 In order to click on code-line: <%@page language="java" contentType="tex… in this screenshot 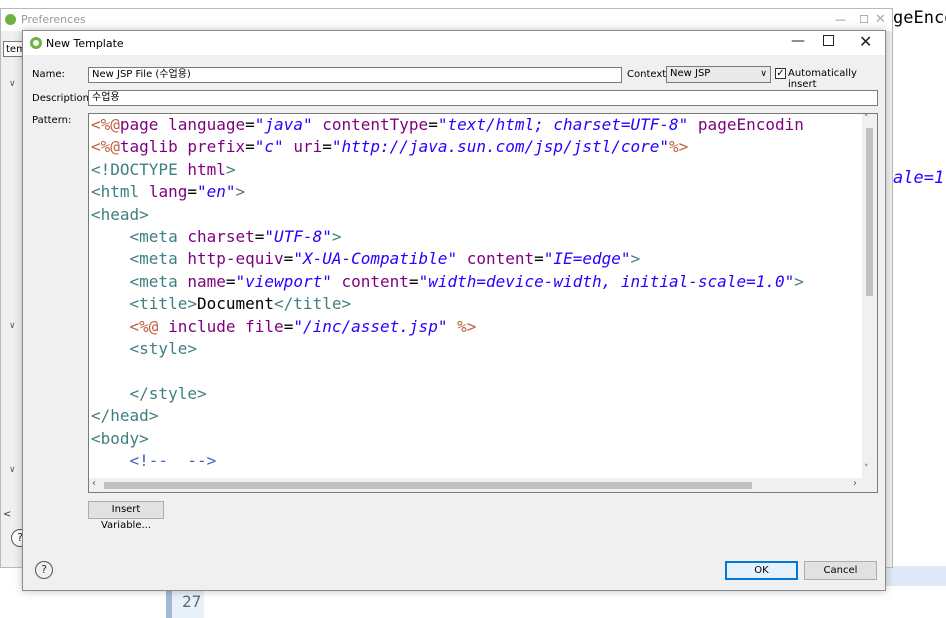, I will do `click(447, 124)`.